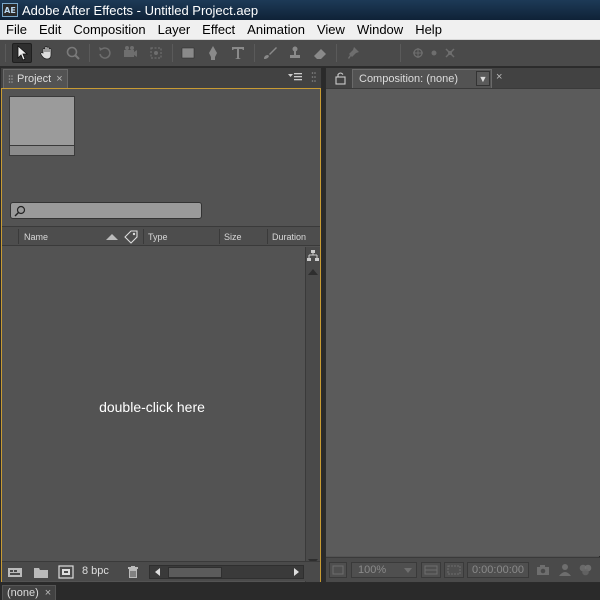 This screenshot has width=600, height=600. What do you see at coordinates (353, 53) in the screenshot?
I see `puppet-pin-tool-icon` at bounding box center [353, 53].